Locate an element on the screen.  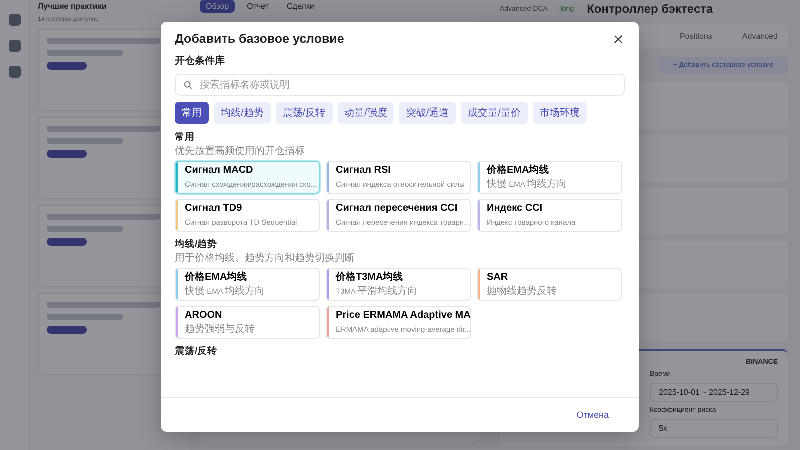
category-tab: 成交量/量价 is located at coordinates (494, 113).